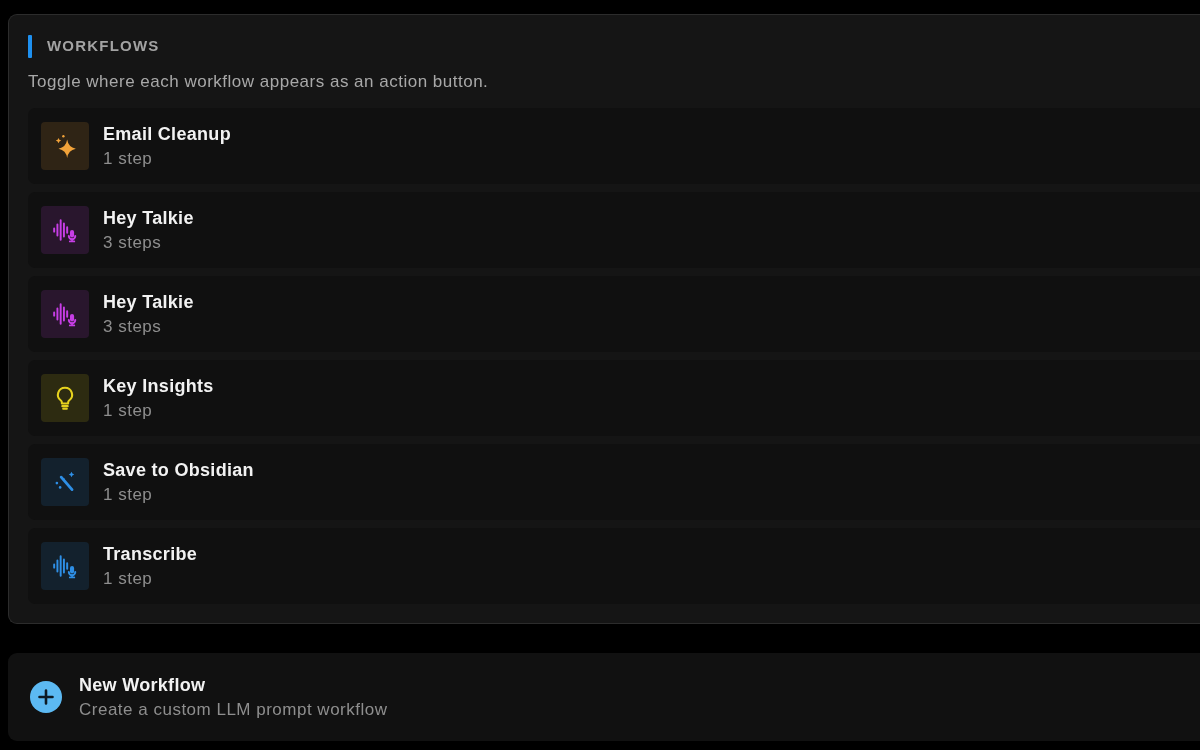 Image resolution: width=1200 pixels, height=750 pixels. Describe the element at coordinates (614, 482) in the screenshot. I see `workflow-row: Save to Obsidian 1 step` at that location.